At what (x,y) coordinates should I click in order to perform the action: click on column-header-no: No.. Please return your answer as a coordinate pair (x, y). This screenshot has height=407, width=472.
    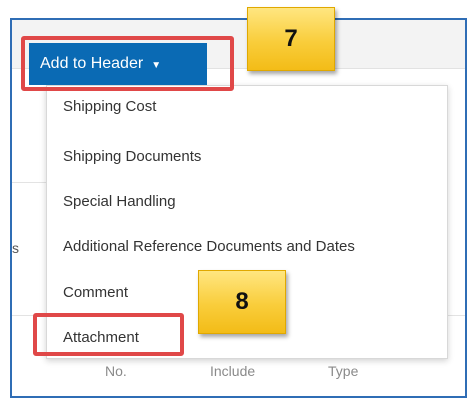
    Looking at the image, I should click on (116, 371).